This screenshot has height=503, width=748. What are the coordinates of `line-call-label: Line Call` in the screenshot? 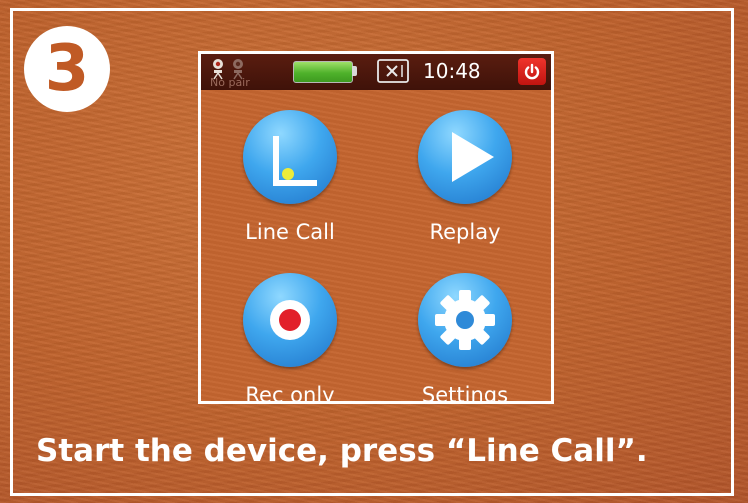 It's located at (290, 232).